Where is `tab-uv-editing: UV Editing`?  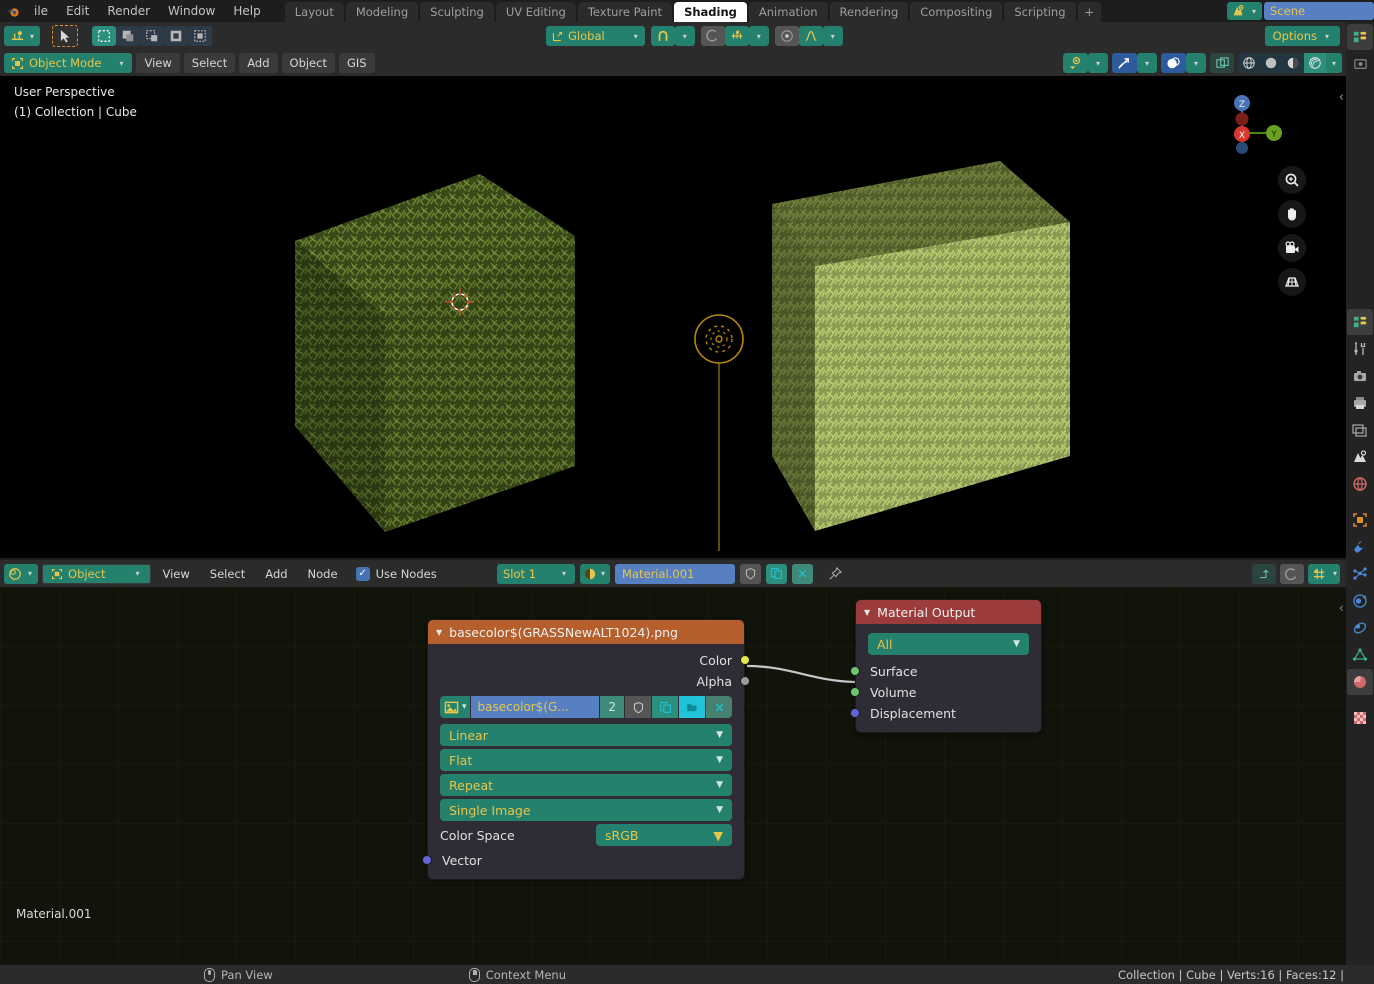
tab-uv-editing: UV Editing is located at coordinates (535, 12).